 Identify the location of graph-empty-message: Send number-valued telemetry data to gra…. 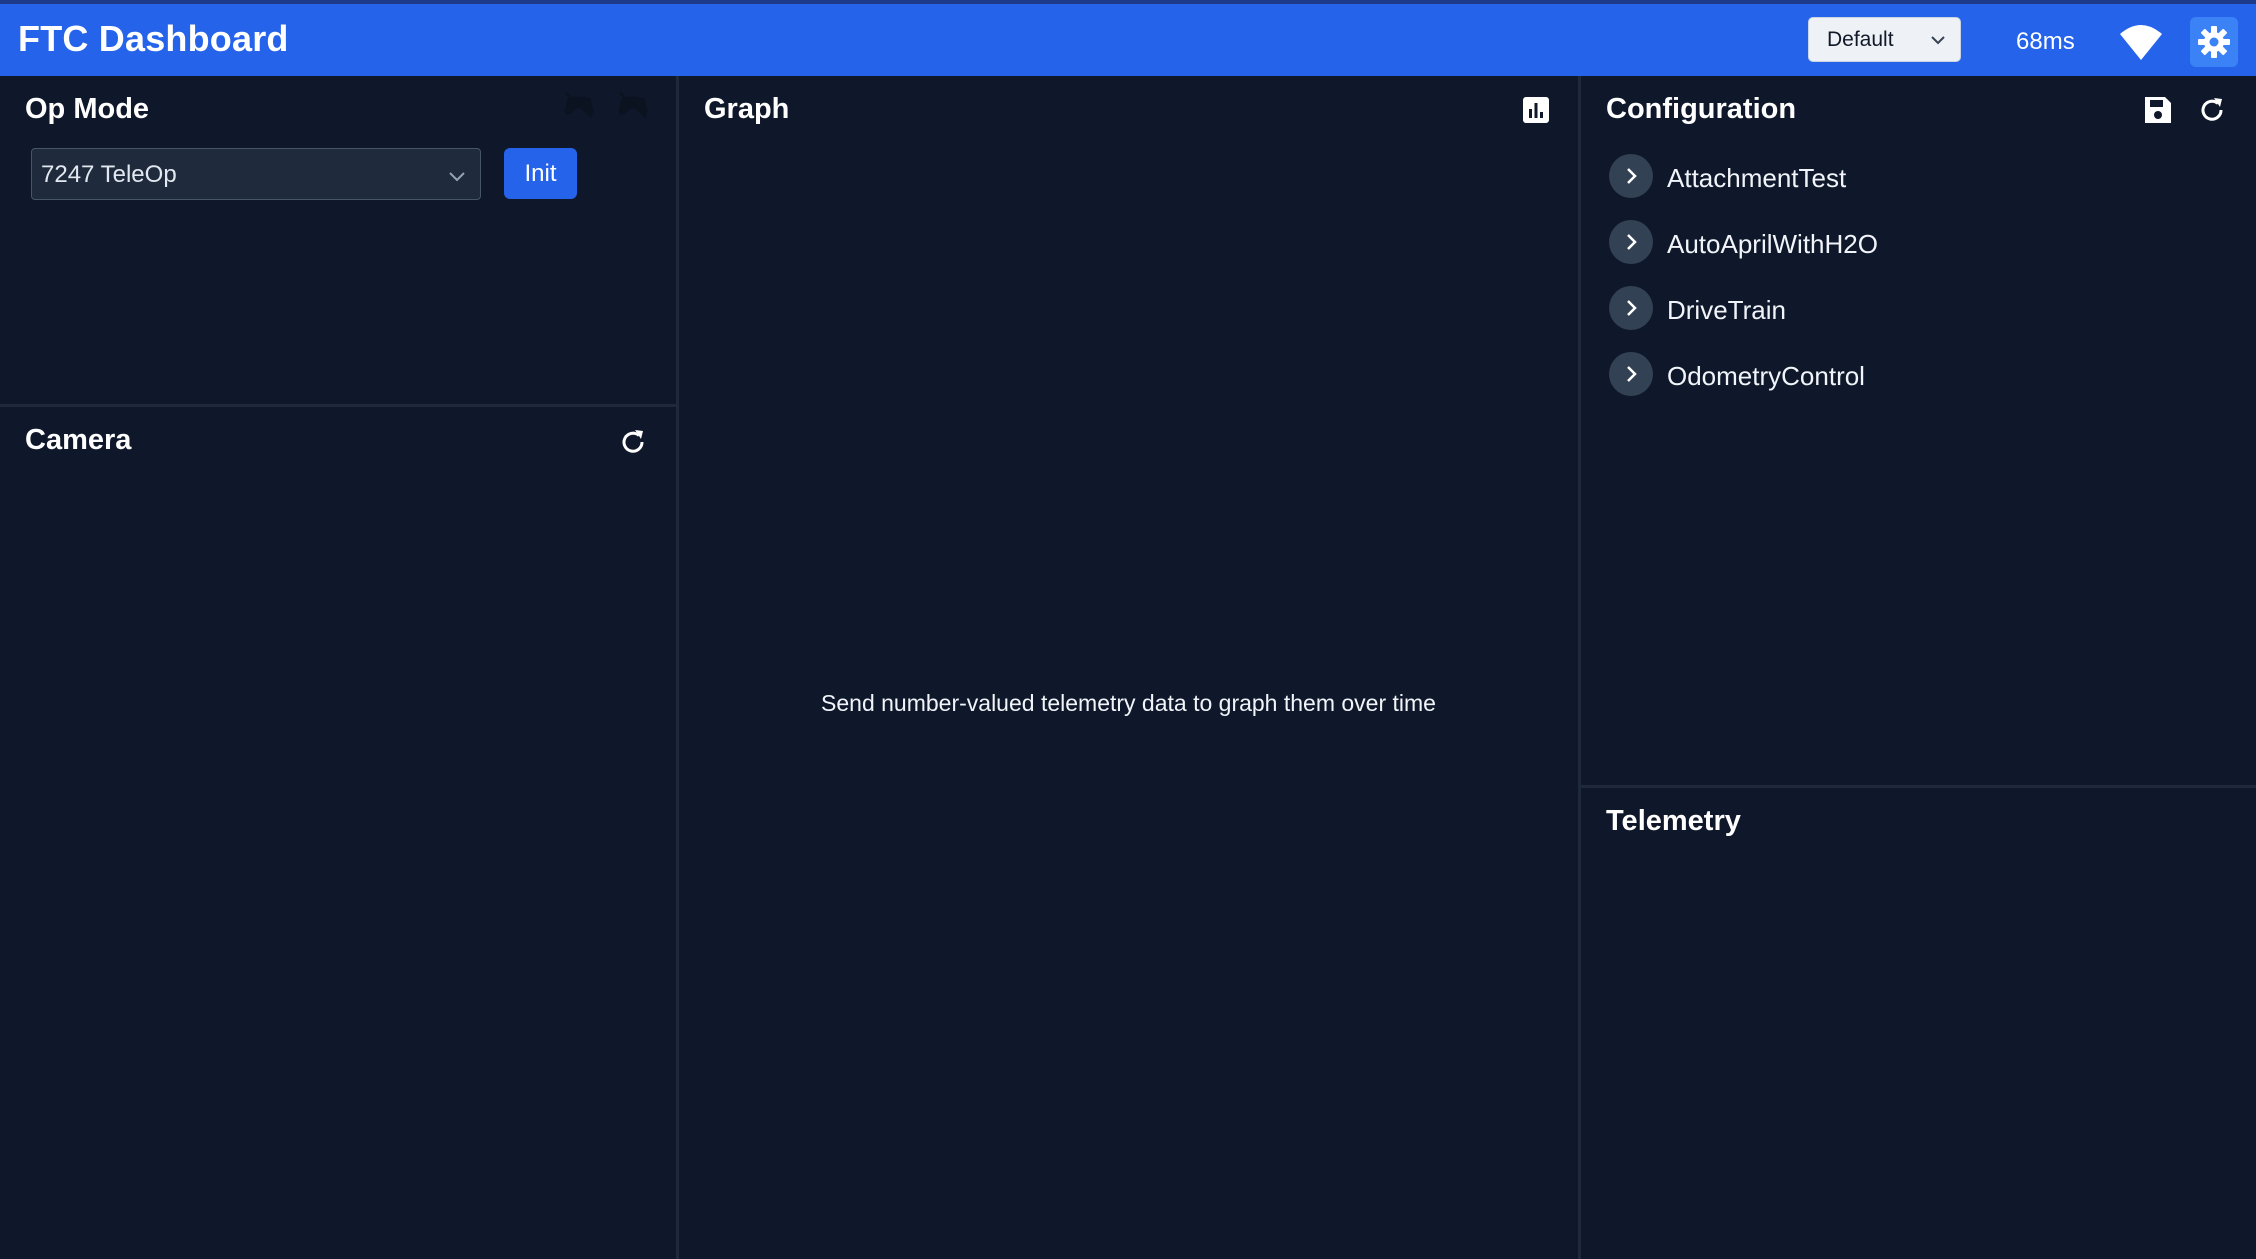
(1128, 703).